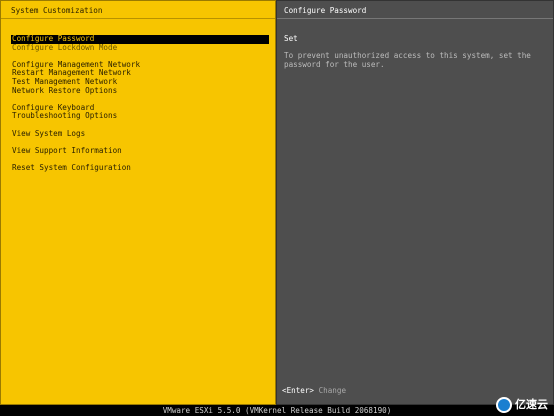  What do you see at coordinates (531, 404) in the screenshot?
I see `watermark-text: 亿速云` at bounding box center [531, 404].